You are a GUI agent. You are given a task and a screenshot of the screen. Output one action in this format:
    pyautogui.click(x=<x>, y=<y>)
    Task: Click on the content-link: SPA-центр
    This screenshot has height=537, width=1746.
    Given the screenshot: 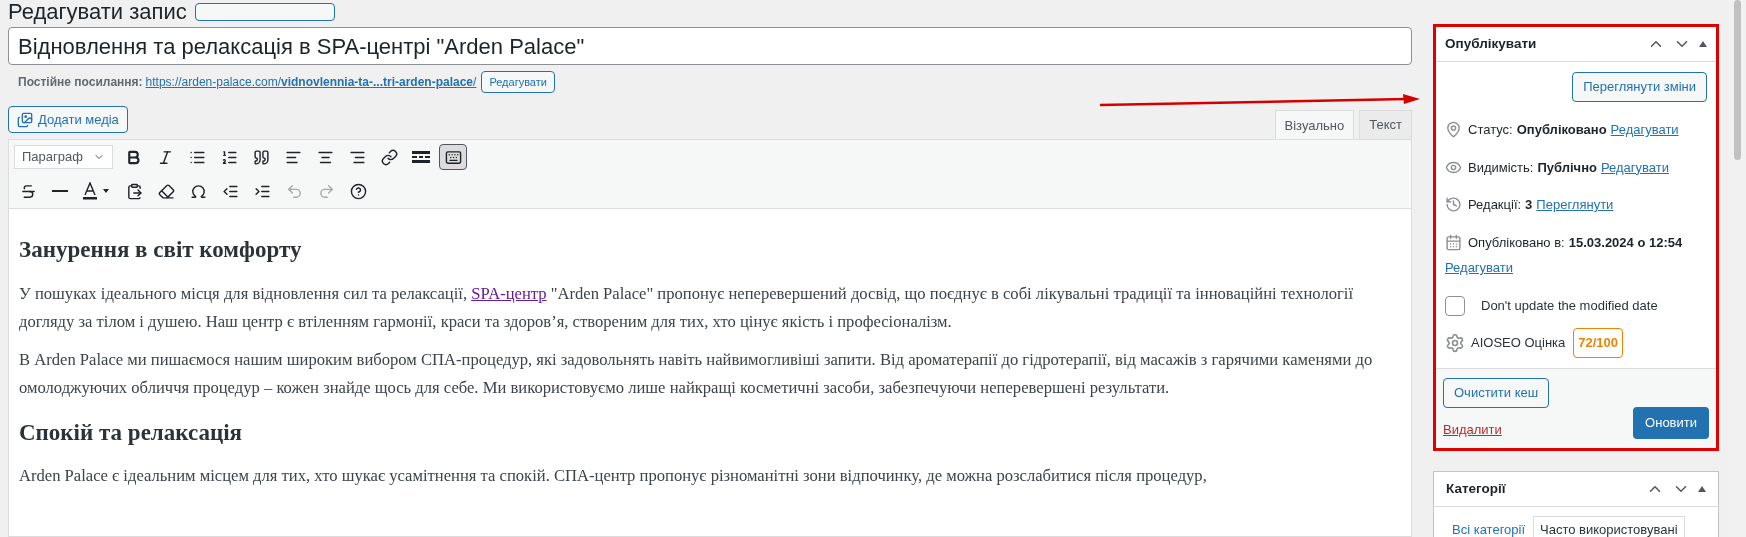 What is the action you would take?
    pyautogui.click(x=509, y=293)
    